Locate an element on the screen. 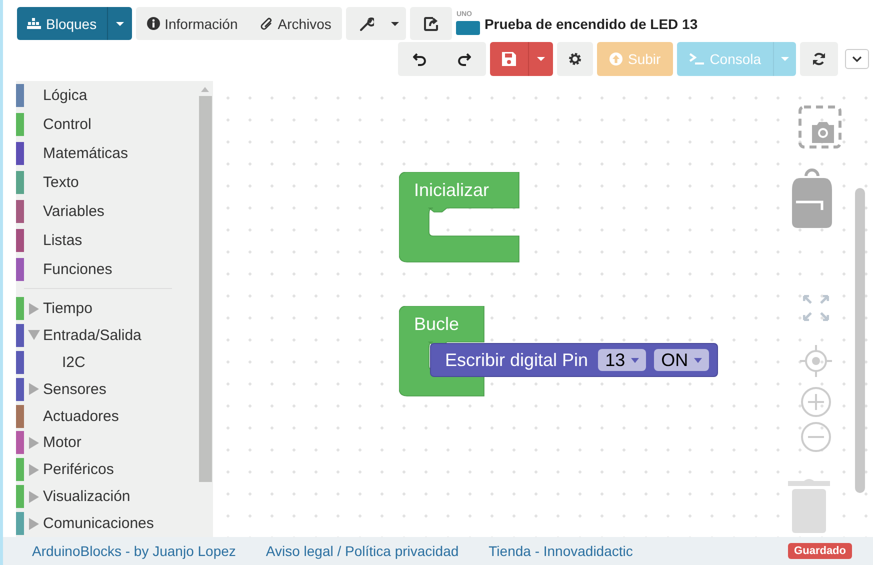 This screenshot has height=565, width=873. category-item: Comunicaciones is located at coordinates (107, 523).